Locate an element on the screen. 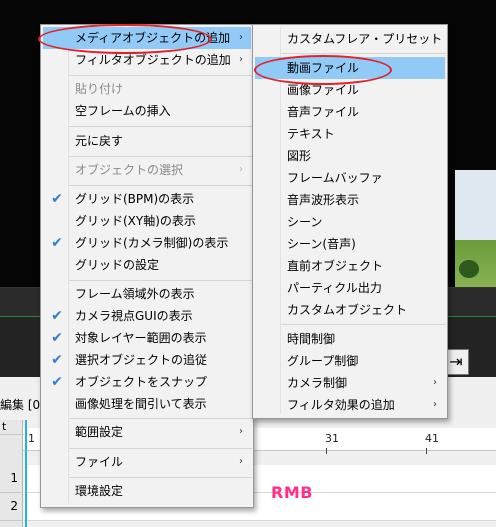  menu-item-add-media-object: メディアオブジェクトの追加 › is located at coordinates (147, 38).